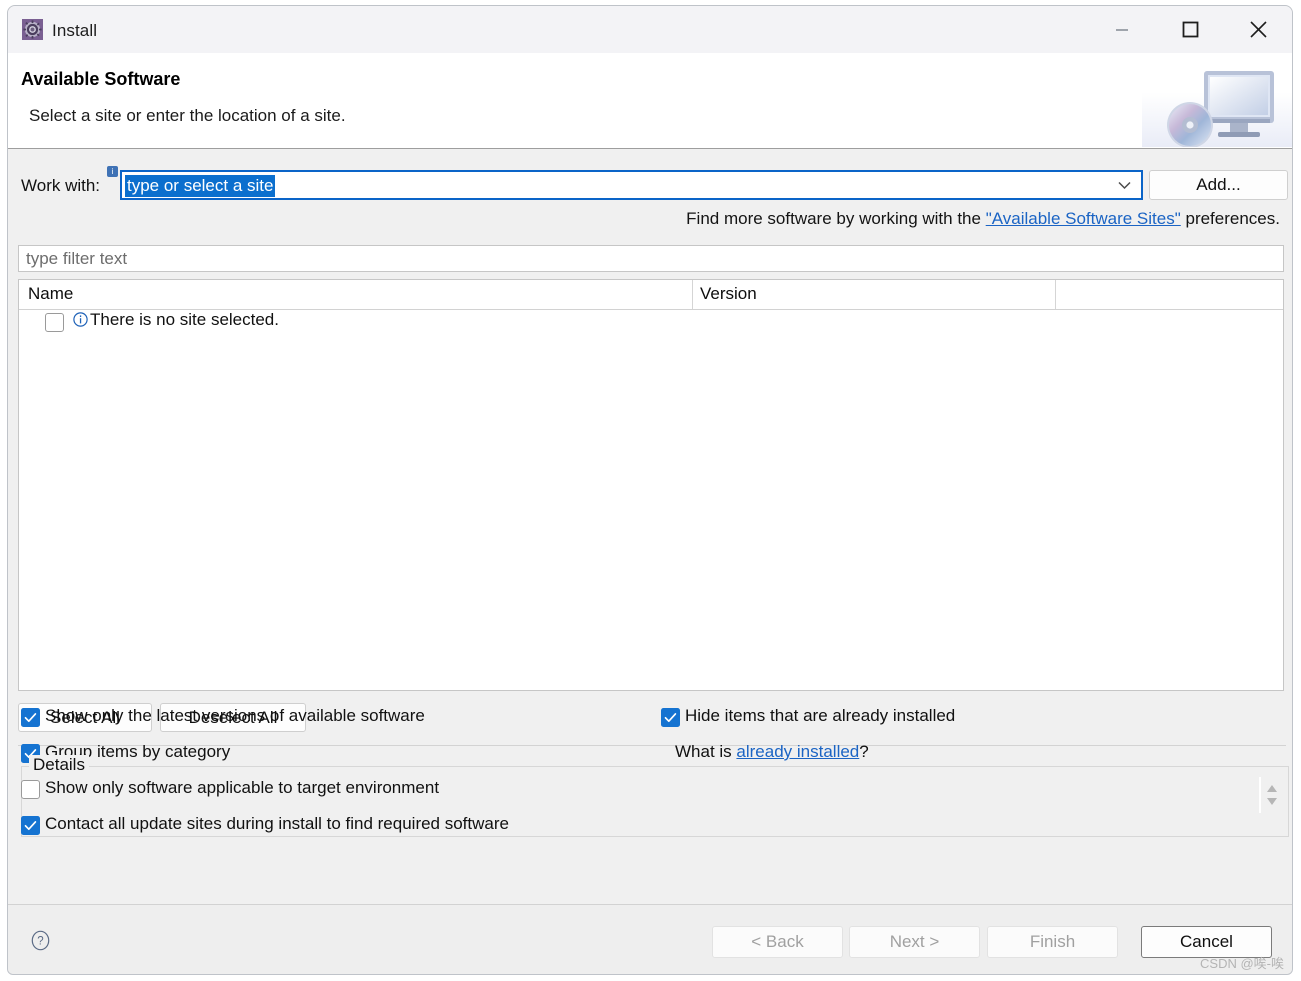  What do you see at coordinates (914, 942) in the screenshot?
I see `next-button: Next >` at bounding box center [914, 942].